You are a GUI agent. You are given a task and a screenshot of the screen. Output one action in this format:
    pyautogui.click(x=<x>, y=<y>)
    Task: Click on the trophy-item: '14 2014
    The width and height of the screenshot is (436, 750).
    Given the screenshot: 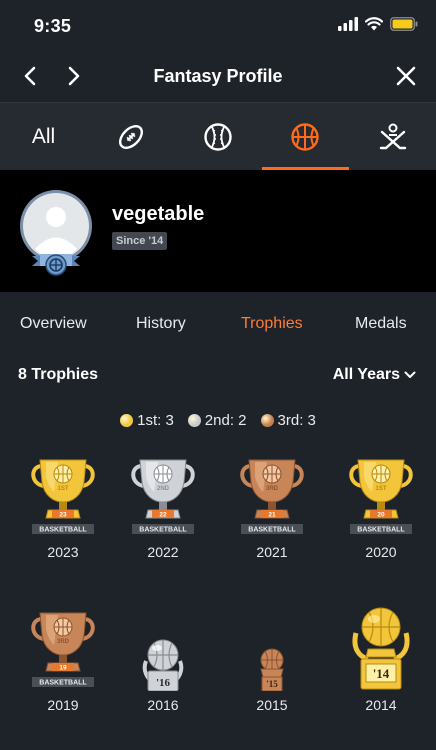 What is the action you would take?
    pyautogui.click(x=381, y=658)
    